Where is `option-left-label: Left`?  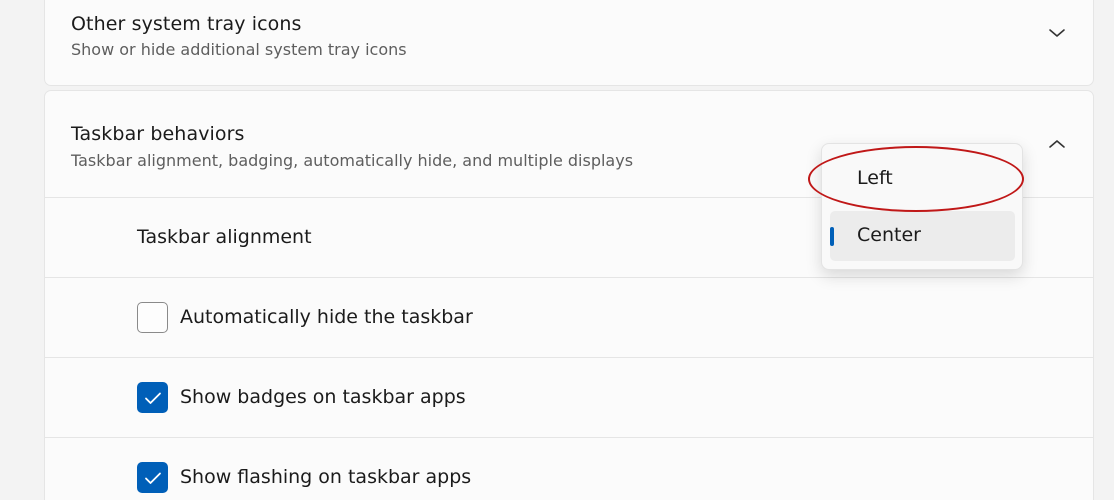 option-left-label: Left is located at coordinates (875, 178).